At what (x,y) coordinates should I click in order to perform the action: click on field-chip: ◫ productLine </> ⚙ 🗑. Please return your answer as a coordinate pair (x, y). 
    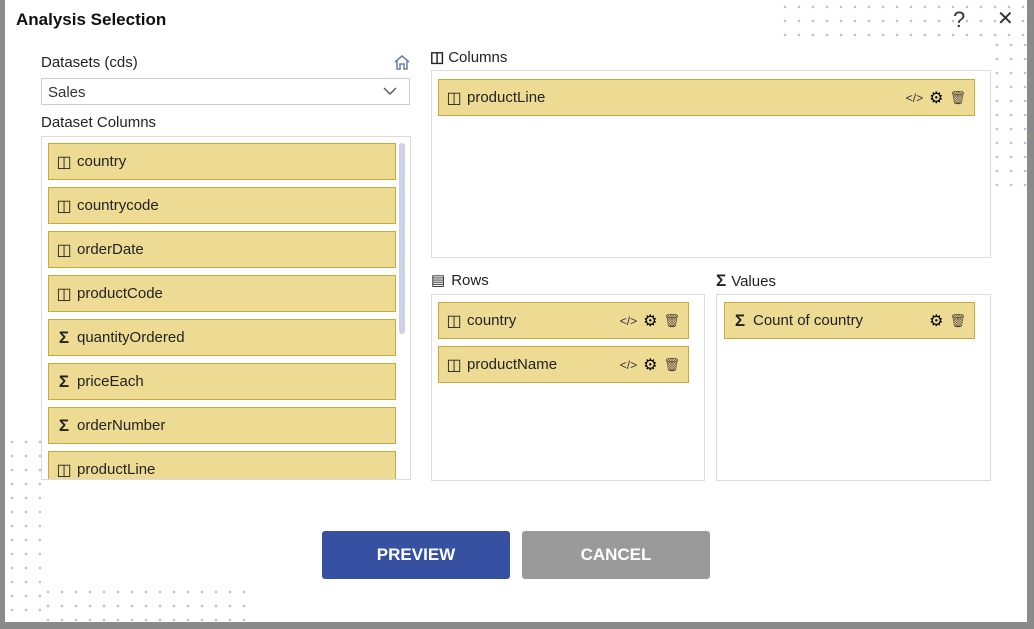
    Looking at the image, I should click on (706, 97).